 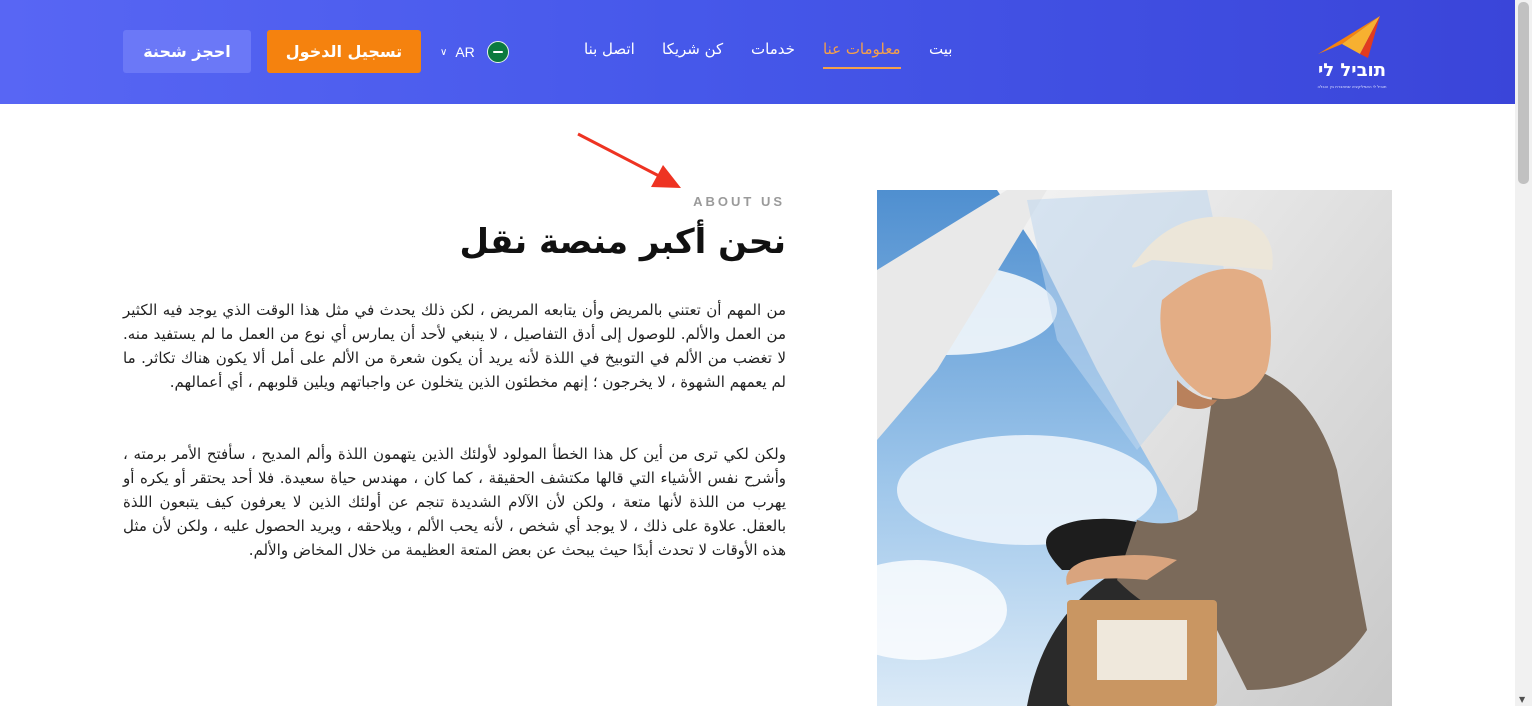 What do you see at coordinates (444, 52) in the screenshot?
I see `chevron-down-icon: ∨` at bounding box center [444, 52].